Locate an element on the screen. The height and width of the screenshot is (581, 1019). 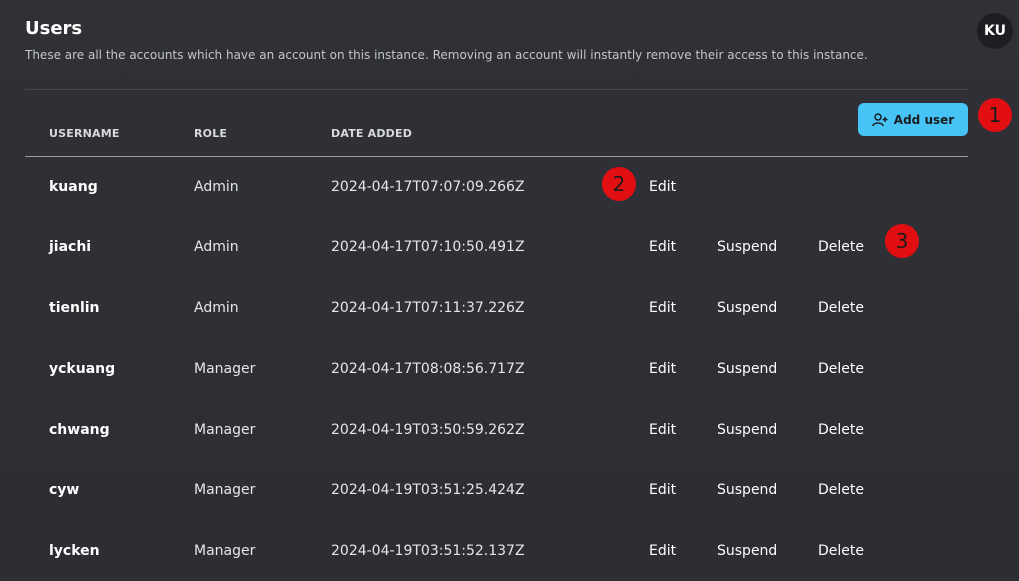
cell-date-added: 2024-04-17T07:07:09.266Z is located at coordinates (428, 187).